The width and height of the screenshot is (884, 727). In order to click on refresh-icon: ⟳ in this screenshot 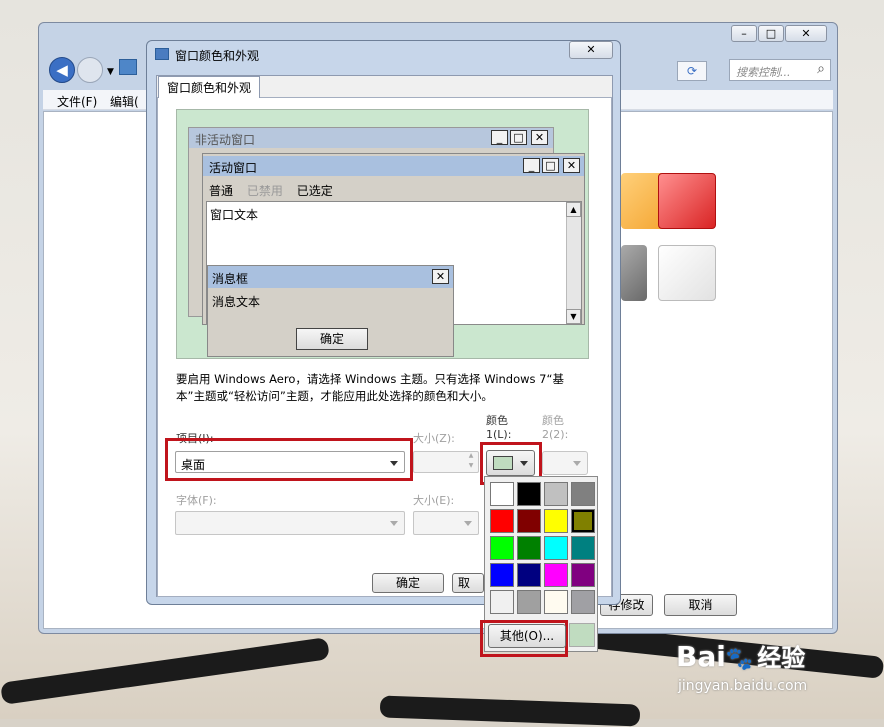, I will do `click(692, 71)`.